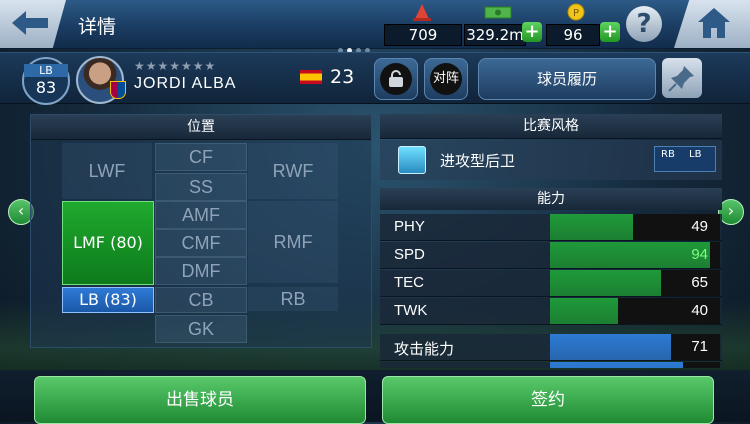 This screenshot has height=424, width=750. What do you see at coordinates (610, 32) in the screenshot?
I see `add-coin-button: +` at bounding box center [610, 32].